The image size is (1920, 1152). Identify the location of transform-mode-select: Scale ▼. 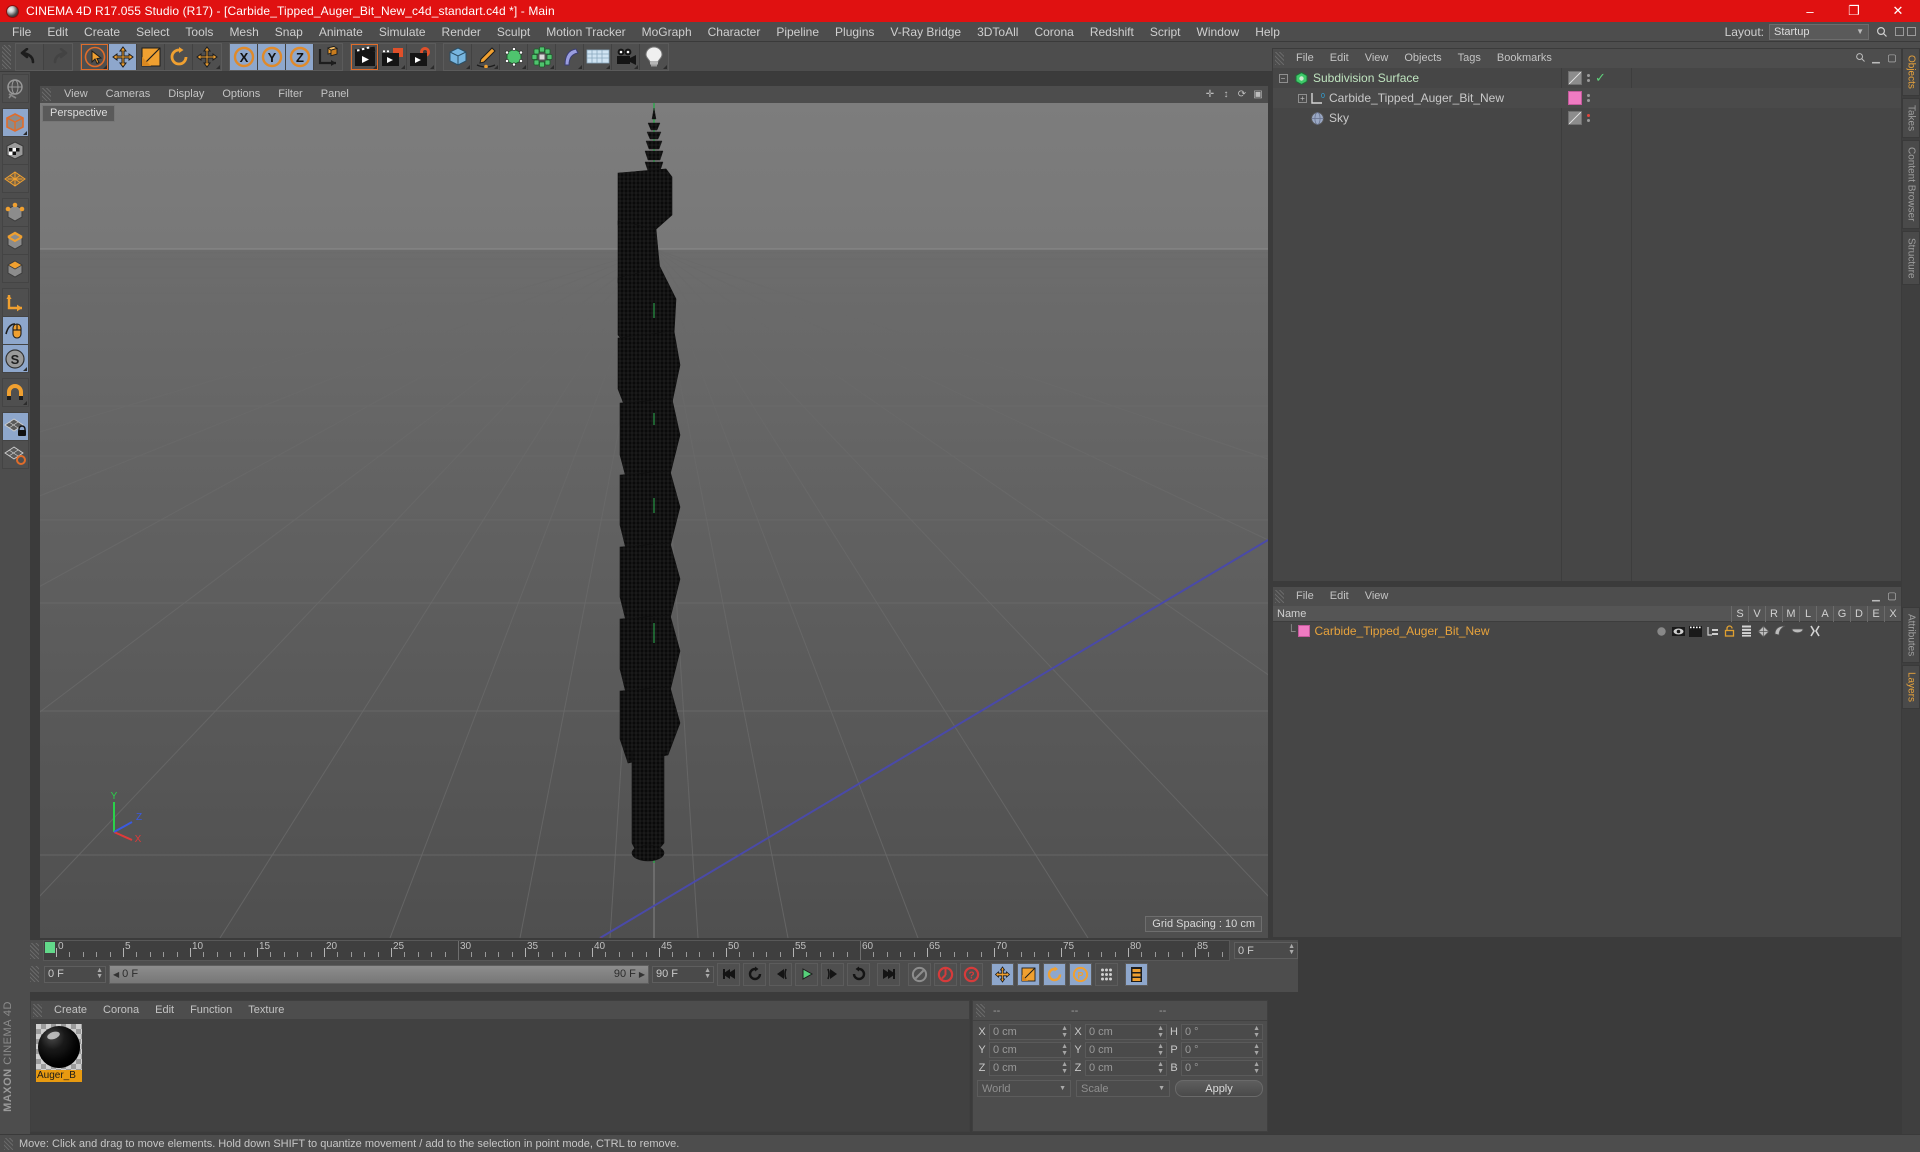
(1123, 1088).